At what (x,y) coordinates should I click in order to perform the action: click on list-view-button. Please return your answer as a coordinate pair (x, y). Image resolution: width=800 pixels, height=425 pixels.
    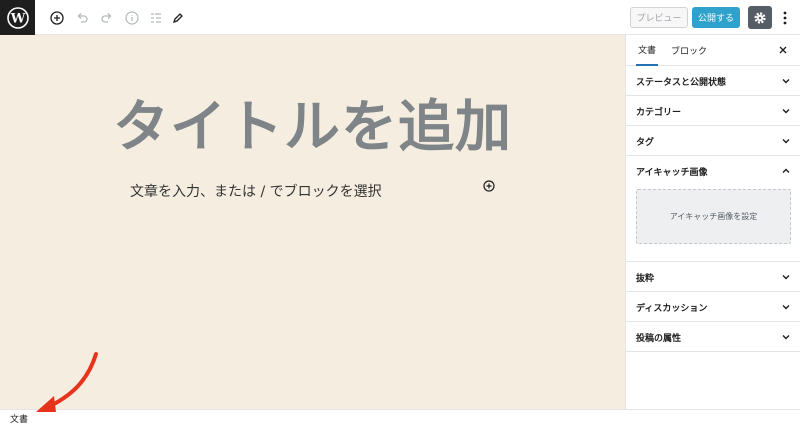
    Looking at the image, I should click on (156, 18).